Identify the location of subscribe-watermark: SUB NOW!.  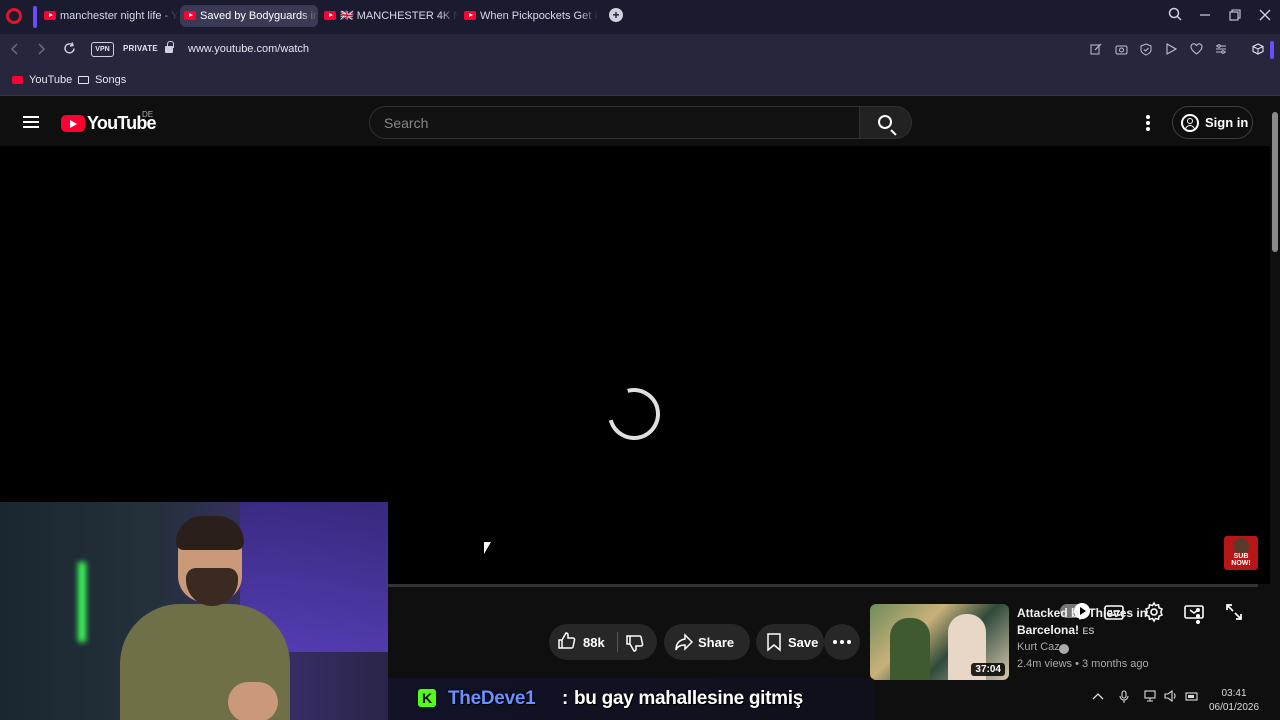
(1241, 553).